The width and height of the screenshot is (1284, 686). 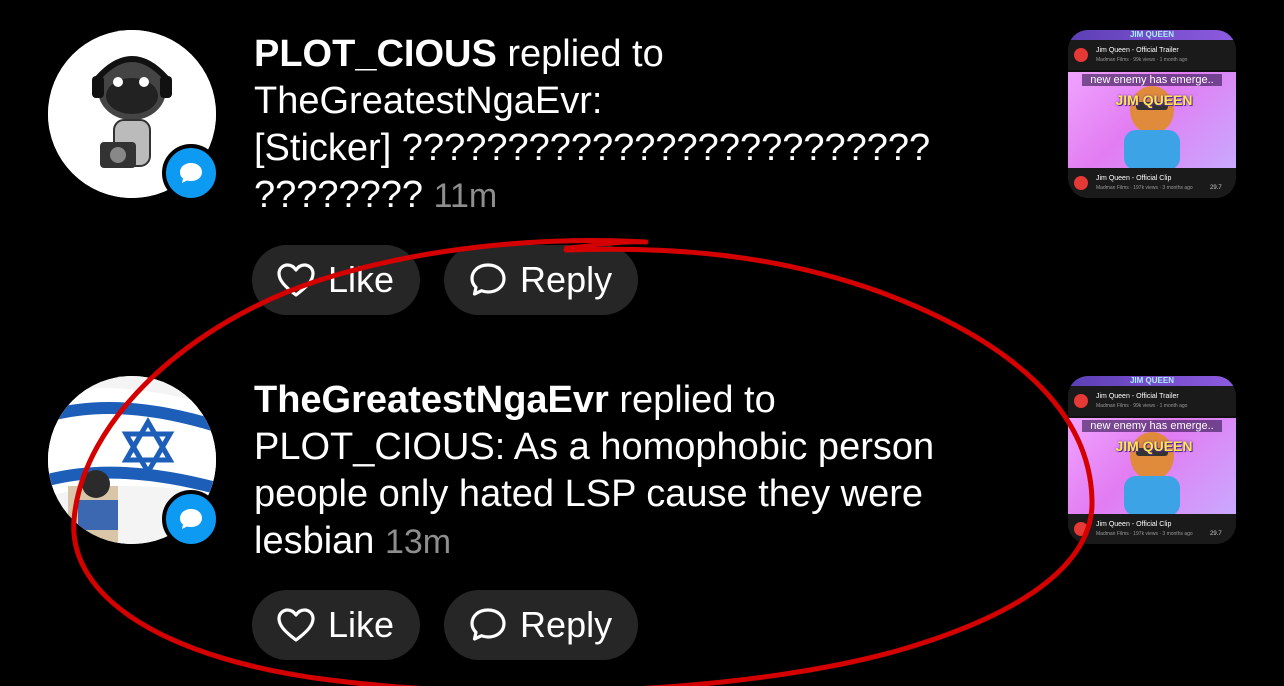 I want to click on body-line: people only hated LSP cause they were, so click(x=588, y=494).